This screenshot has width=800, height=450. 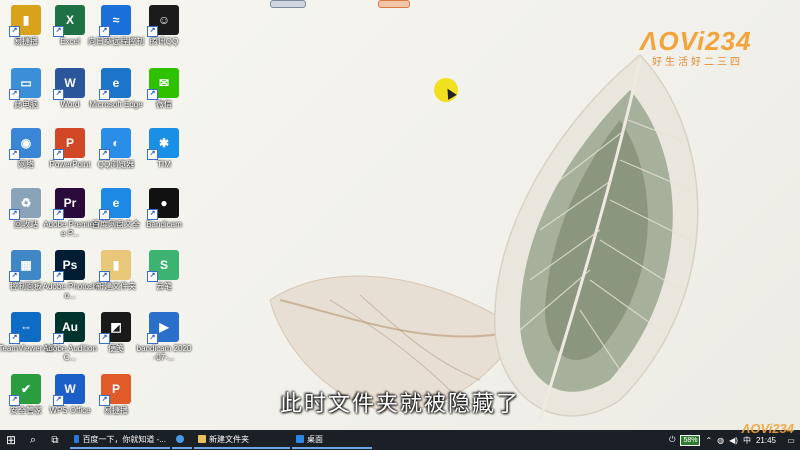 What do you see at coordinates (25, 84) in the screenshot?
I see `this-pc-icon: ▭ ↗` at bounding box center [25, 84].